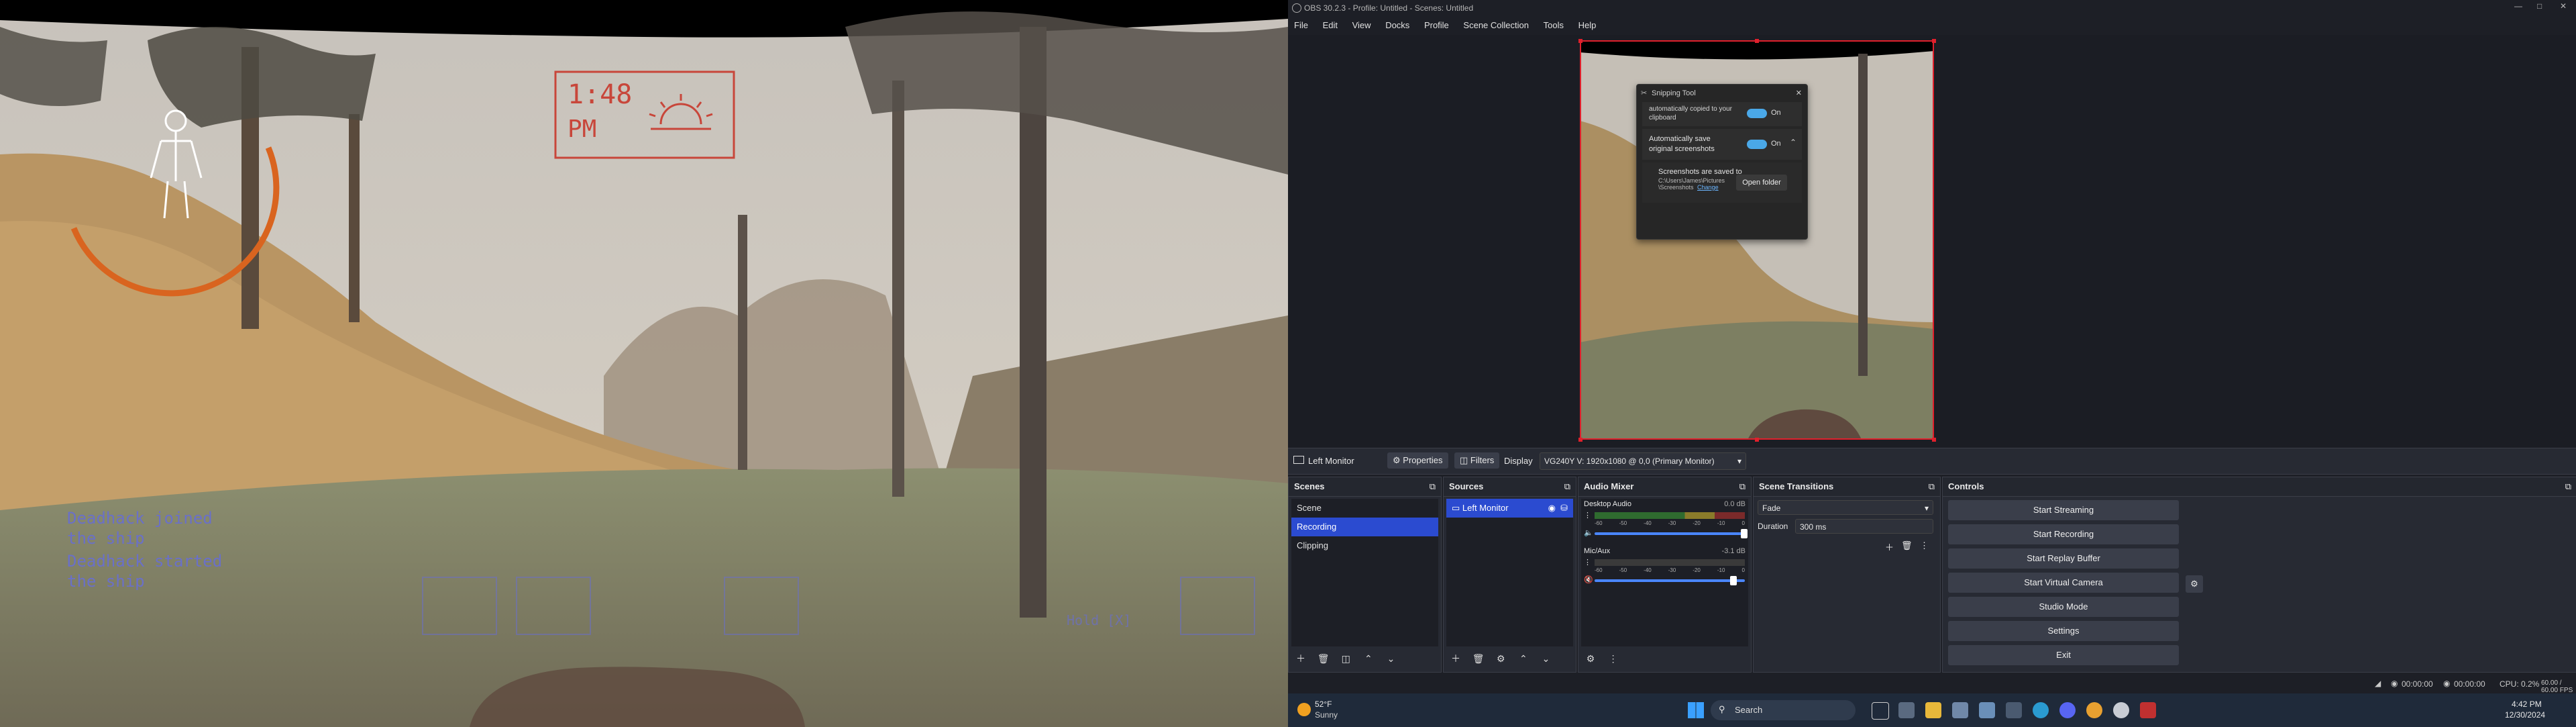 The height and width of the screenshot is (727, 2576). I want to click on close-icon: ✕, so click(2563, 6).